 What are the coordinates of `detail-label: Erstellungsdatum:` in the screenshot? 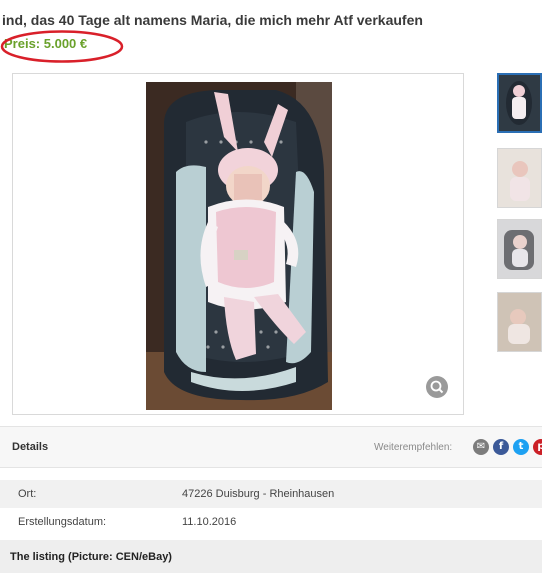 It's located at (62, 522).